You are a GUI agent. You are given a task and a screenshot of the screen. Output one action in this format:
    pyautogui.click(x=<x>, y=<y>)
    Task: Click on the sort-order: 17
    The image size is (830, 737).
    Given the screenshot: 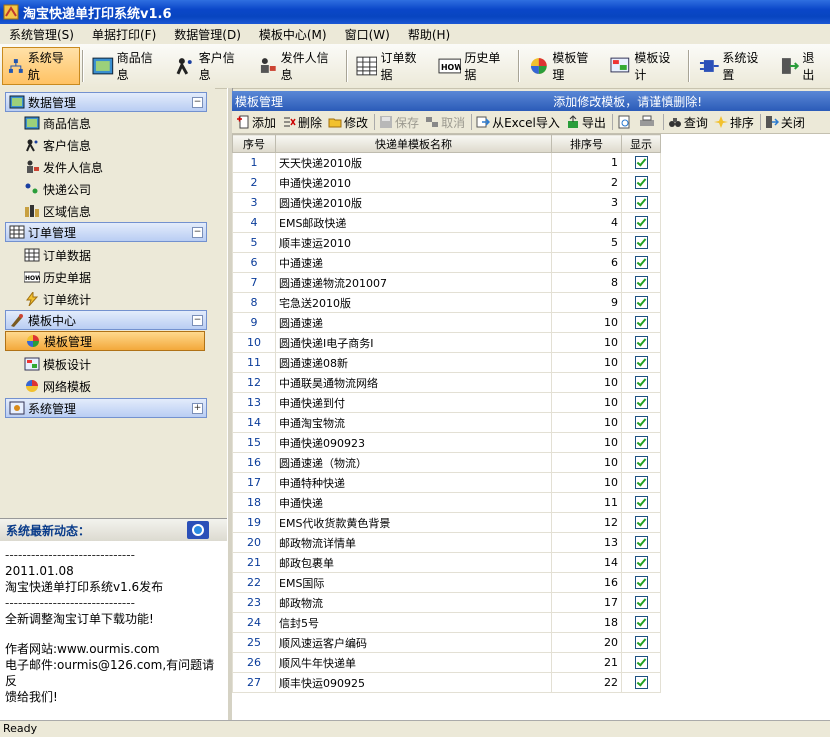 What is the action you would take?
    pyautogui.click(x=586, y=602)
    